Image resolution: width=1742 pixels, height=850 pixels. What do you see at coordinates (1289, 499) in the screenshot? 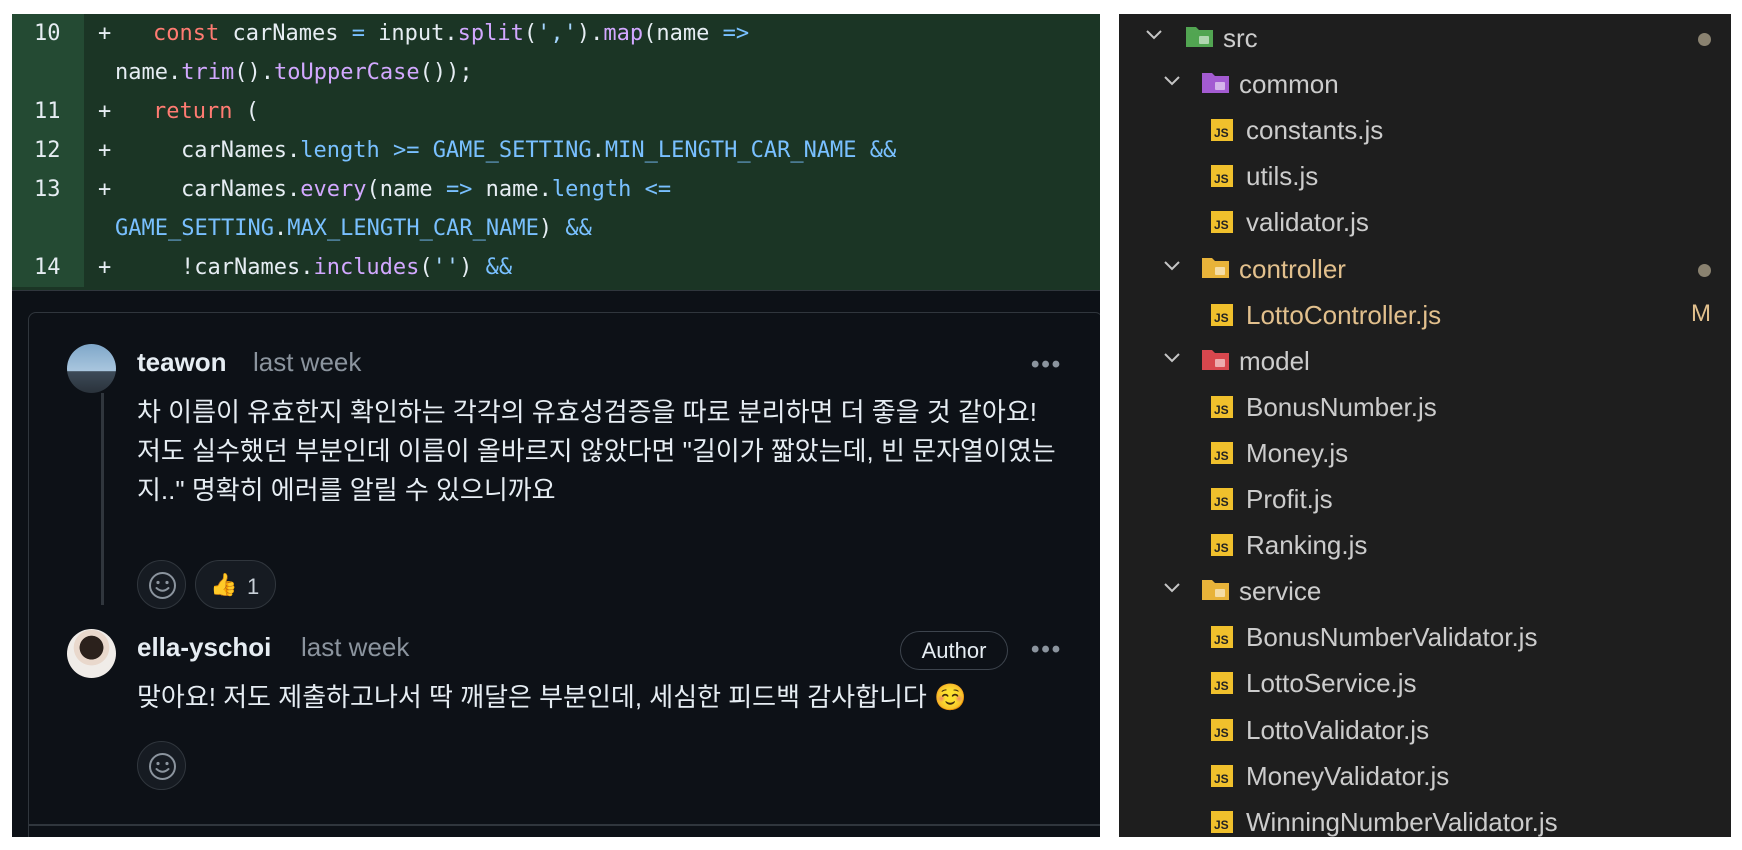
I see `file-label: Profit.js` at bounding box center [1289, 499].